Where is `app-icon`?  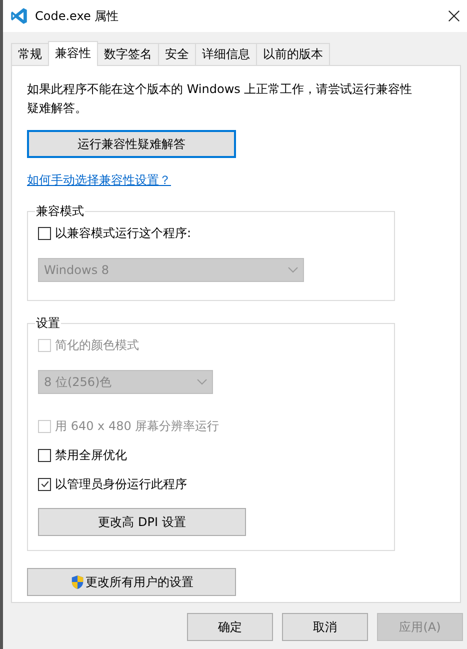
app-icon is located at coordinates (19, 16).